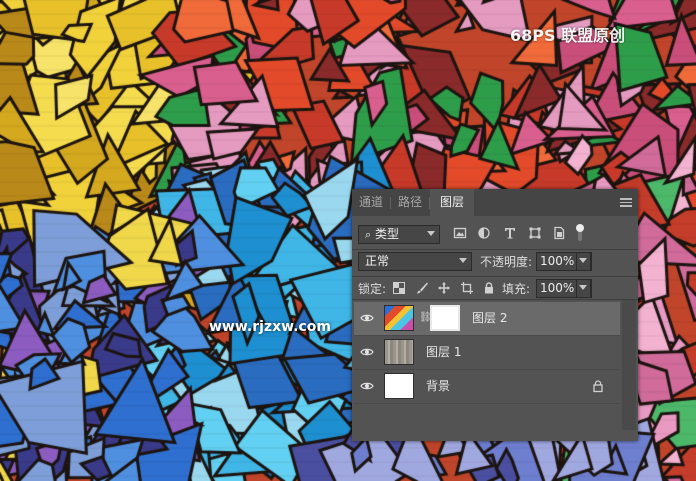  I want to click on panel-menu-icon, so click(626, 202).